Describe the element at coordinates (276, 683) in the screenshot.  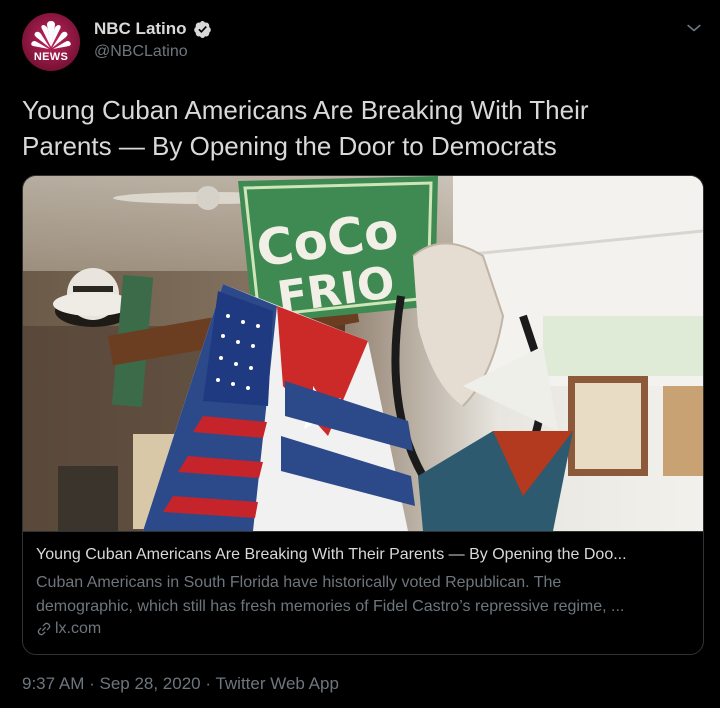
I see `tweet-source: Twitter Web App` at that location.